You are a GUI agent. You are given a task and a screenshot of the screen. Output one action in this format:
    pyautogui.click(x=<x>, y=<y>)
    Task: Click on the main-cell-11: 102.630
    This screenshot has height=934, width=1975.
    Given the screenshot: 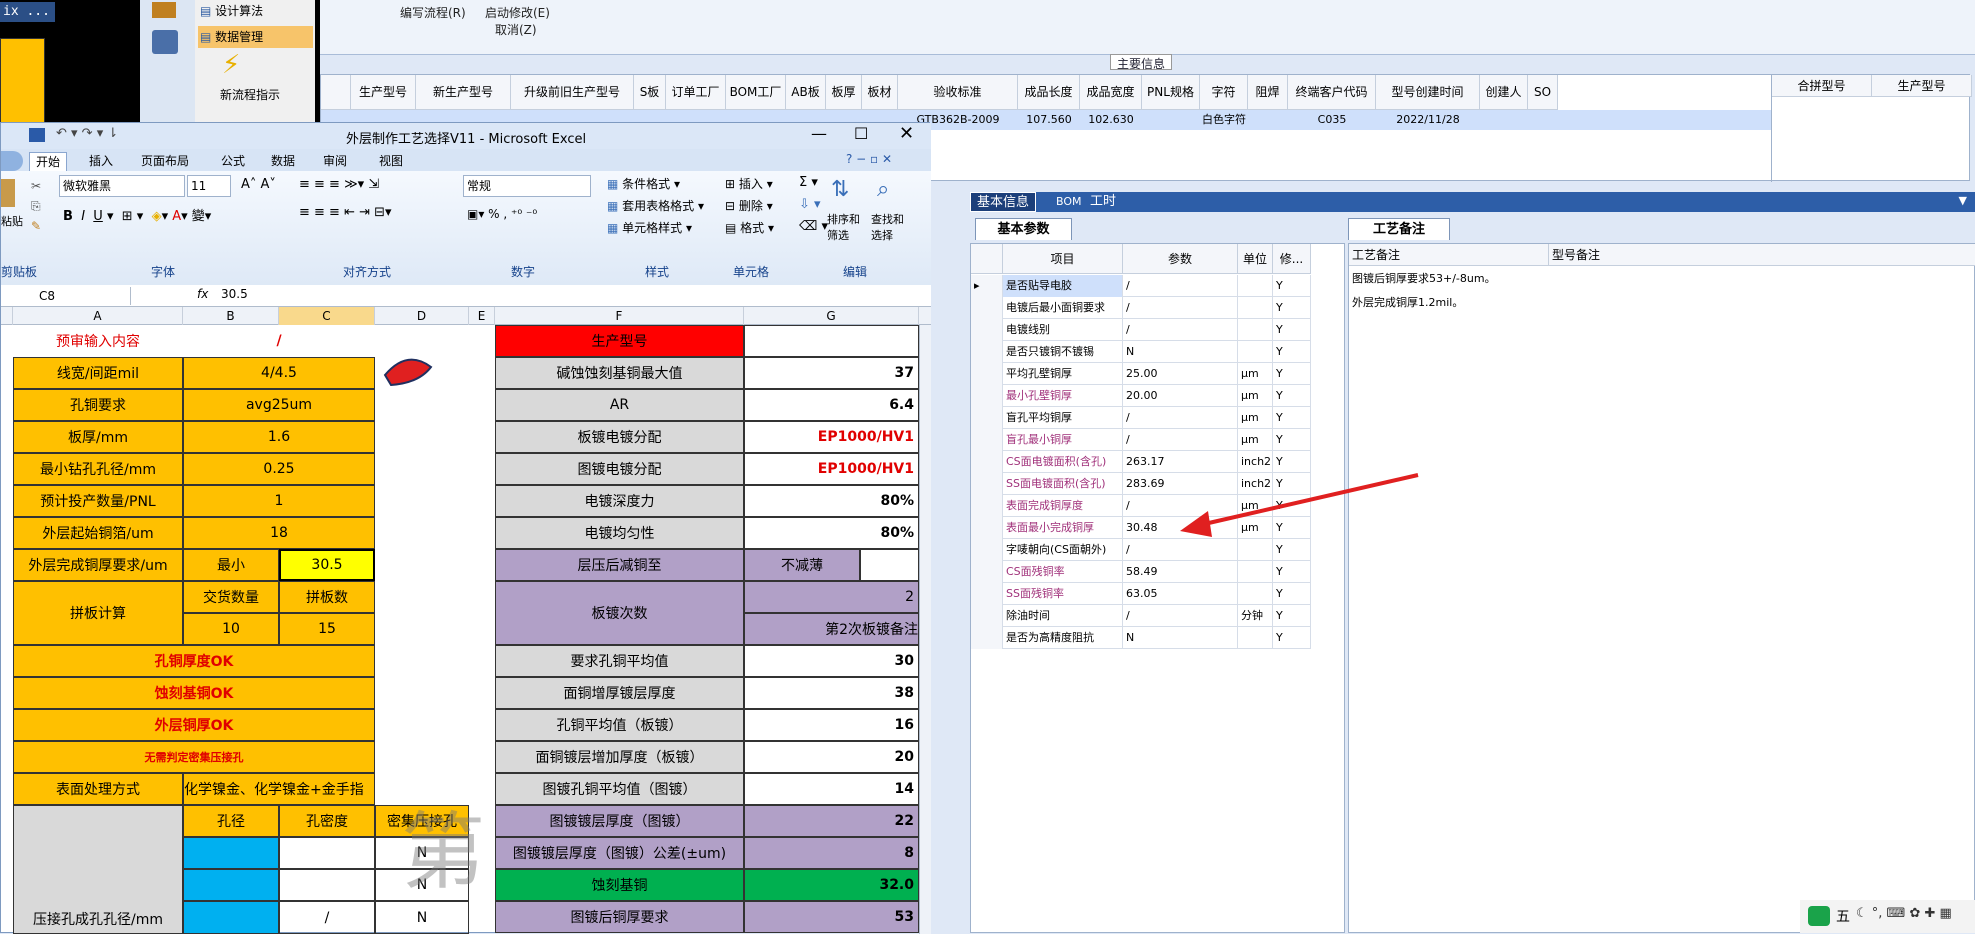 What is the action you would take?
    pyautogui.click(x=1111, y=120)
    